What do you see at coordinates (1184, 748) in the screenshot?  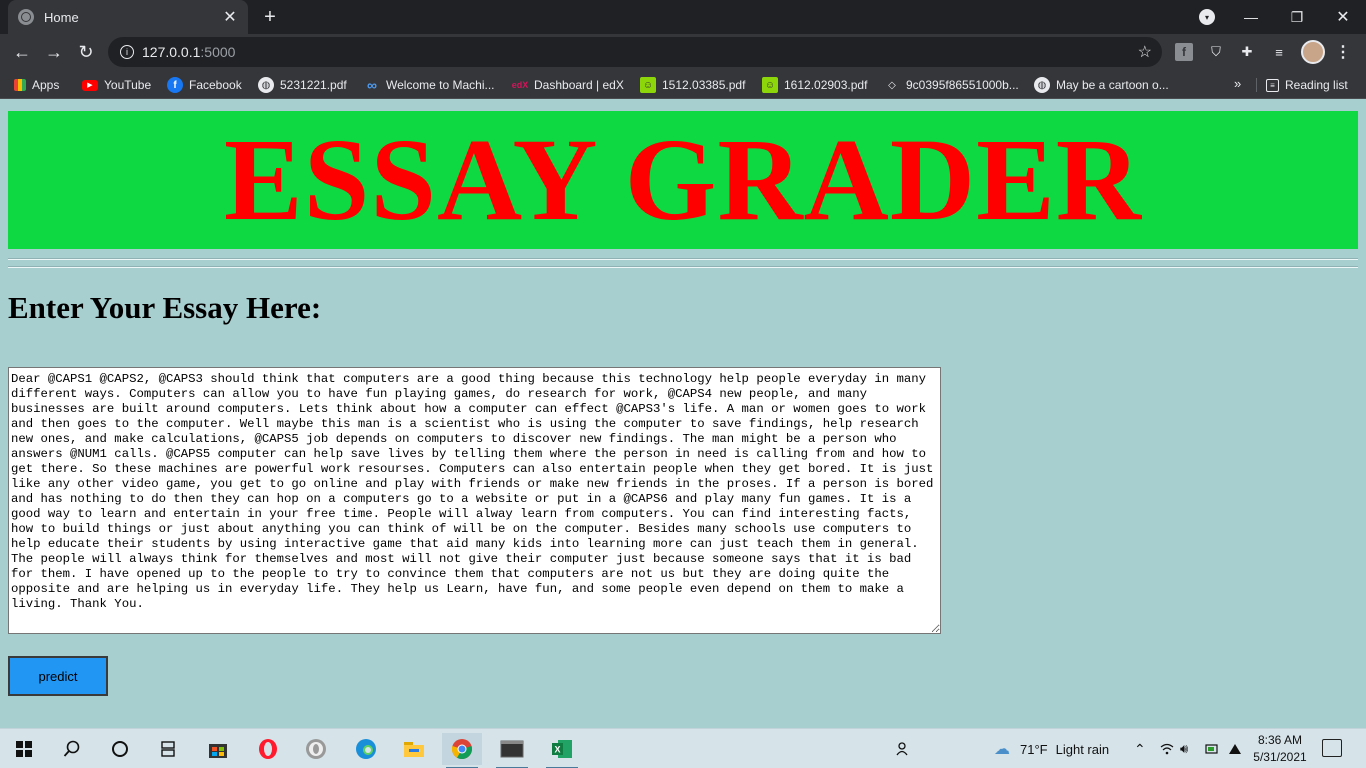 I see `volume-icon: 🔊︎` at bounding box center [1184, 748].